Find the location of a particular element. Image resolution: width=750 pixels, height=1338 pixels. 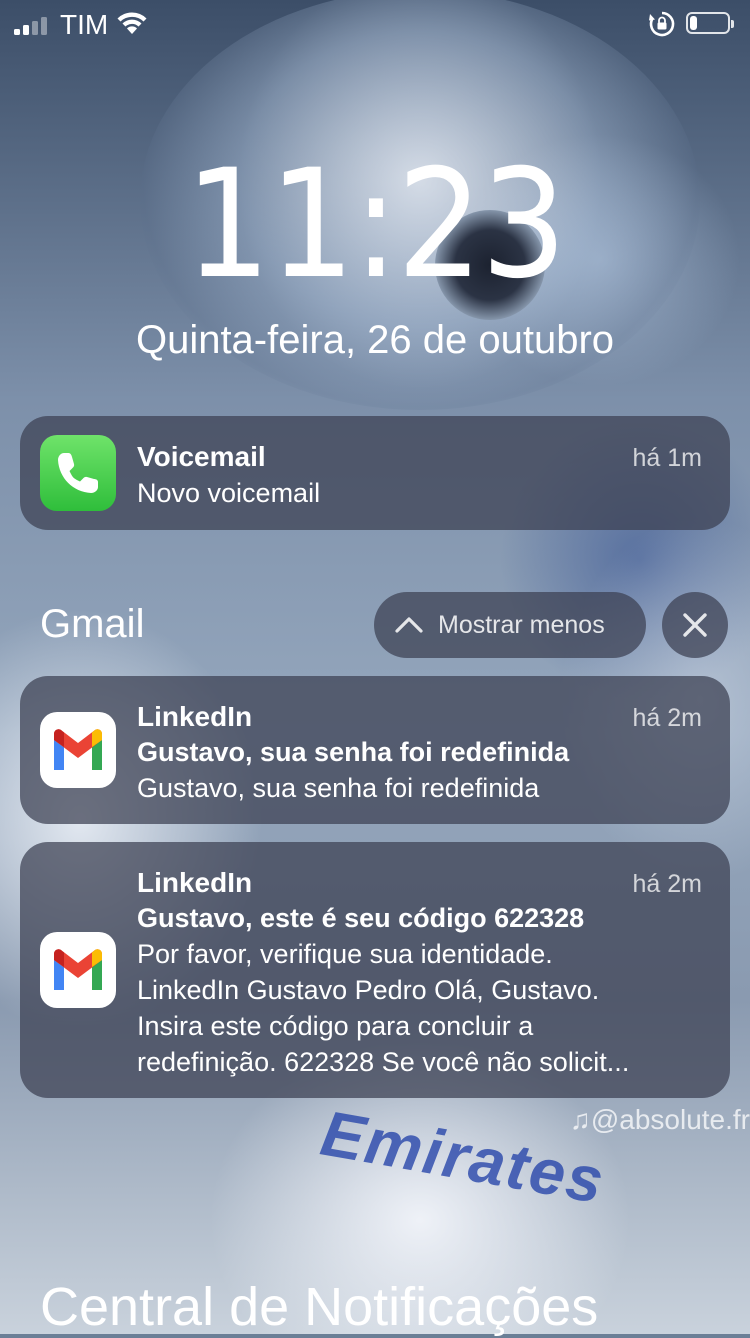

phone-icon is located at coordinates (78, 473).